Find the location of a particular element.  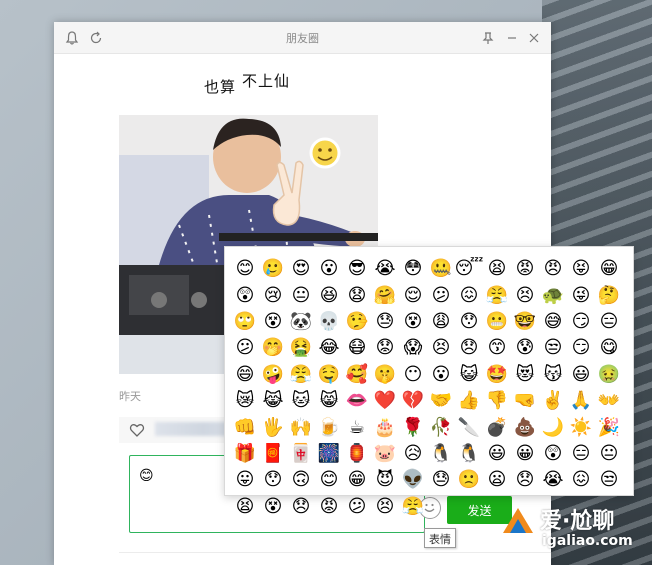

emoji-item: 🐼 is located at coordinates (301, 322).